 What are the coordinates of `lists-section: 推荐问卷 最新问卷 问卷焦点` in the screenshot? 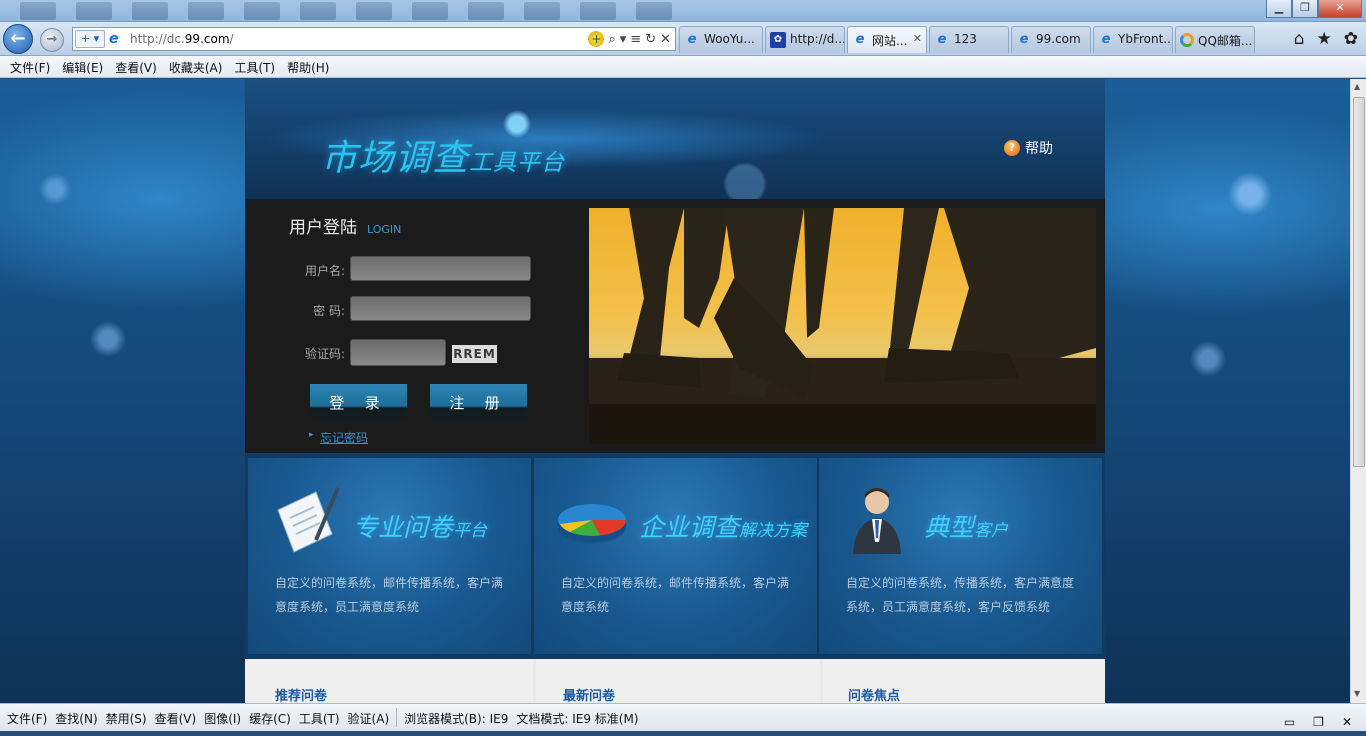 It's located at (675, 681).